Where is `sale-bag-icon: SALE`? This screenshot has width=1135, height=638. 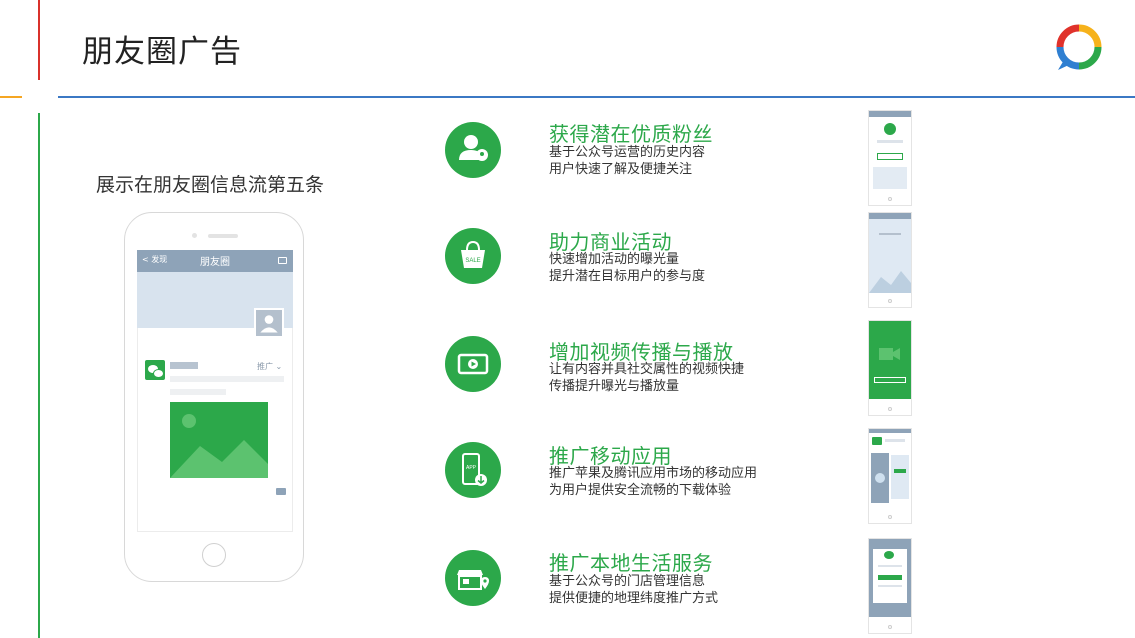 sale-bag-icon: SALE is located at coordinates (473, 256).